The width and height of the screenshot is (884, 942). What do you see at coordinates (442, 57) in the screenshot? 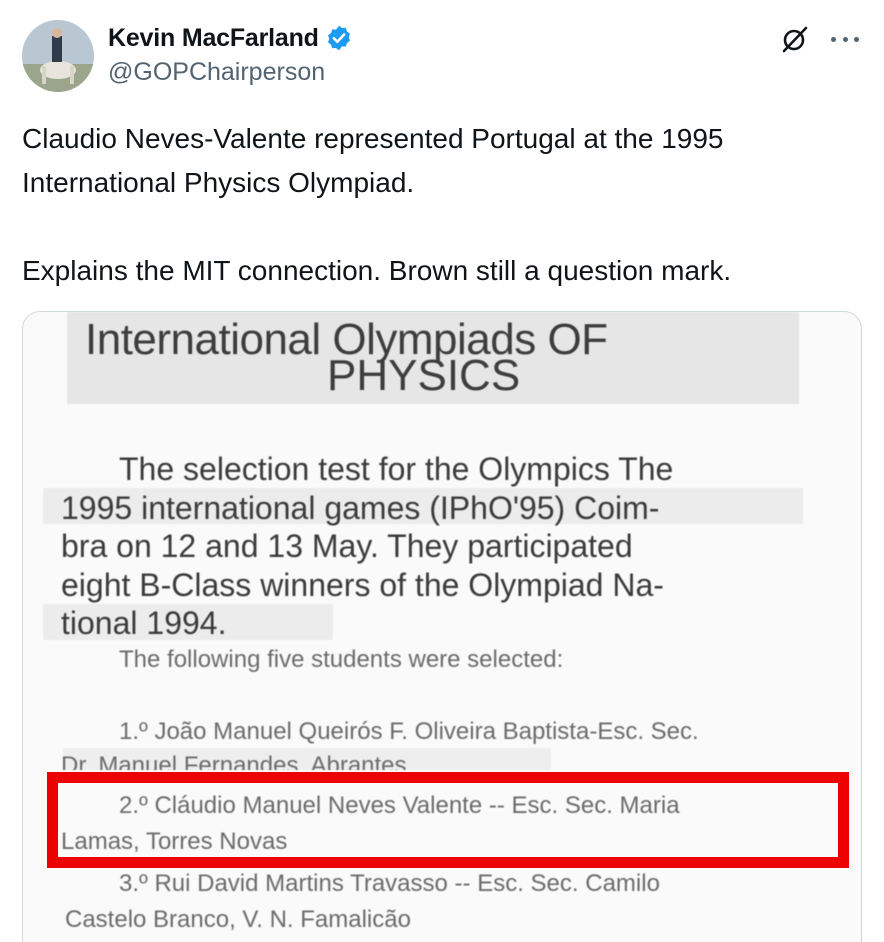
I see `tweet-header: Kevin MacFarland @GOPChairperson` at bounding box center [442, 57].